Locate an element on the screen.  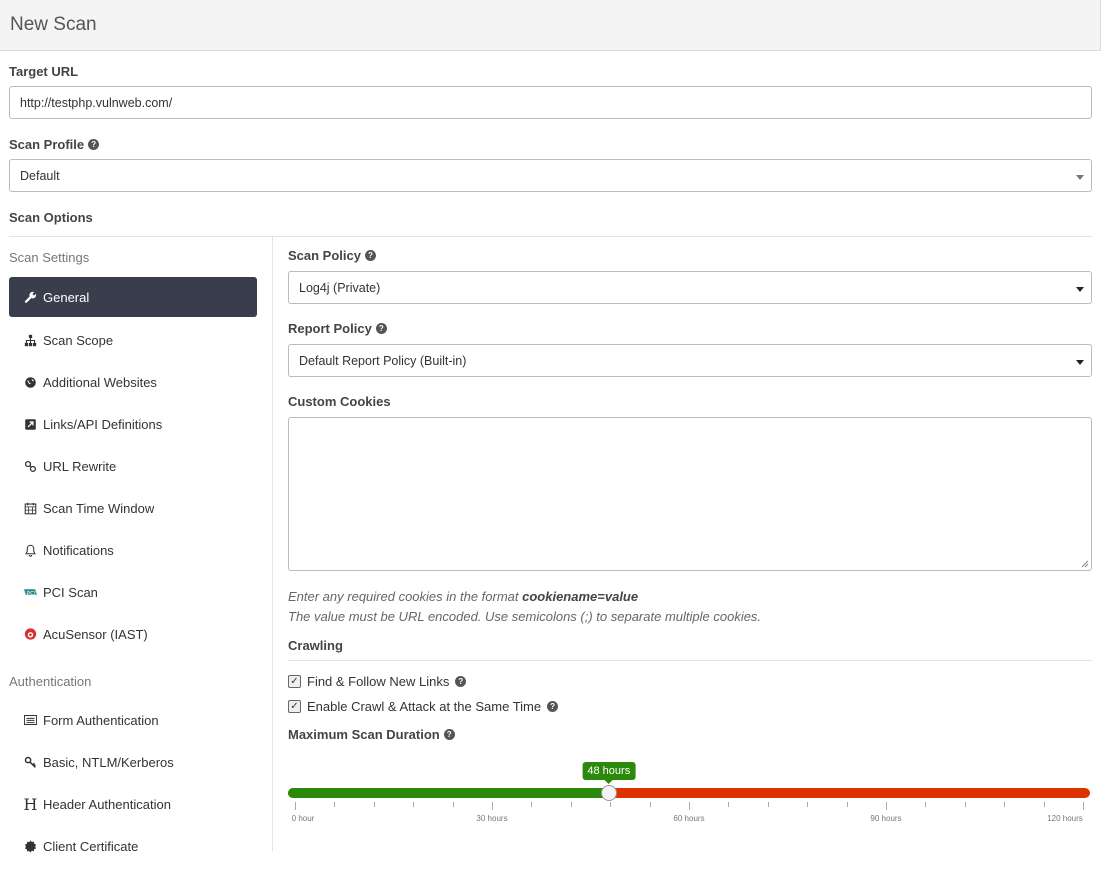
slider-track is located at coordinates (689, 793).